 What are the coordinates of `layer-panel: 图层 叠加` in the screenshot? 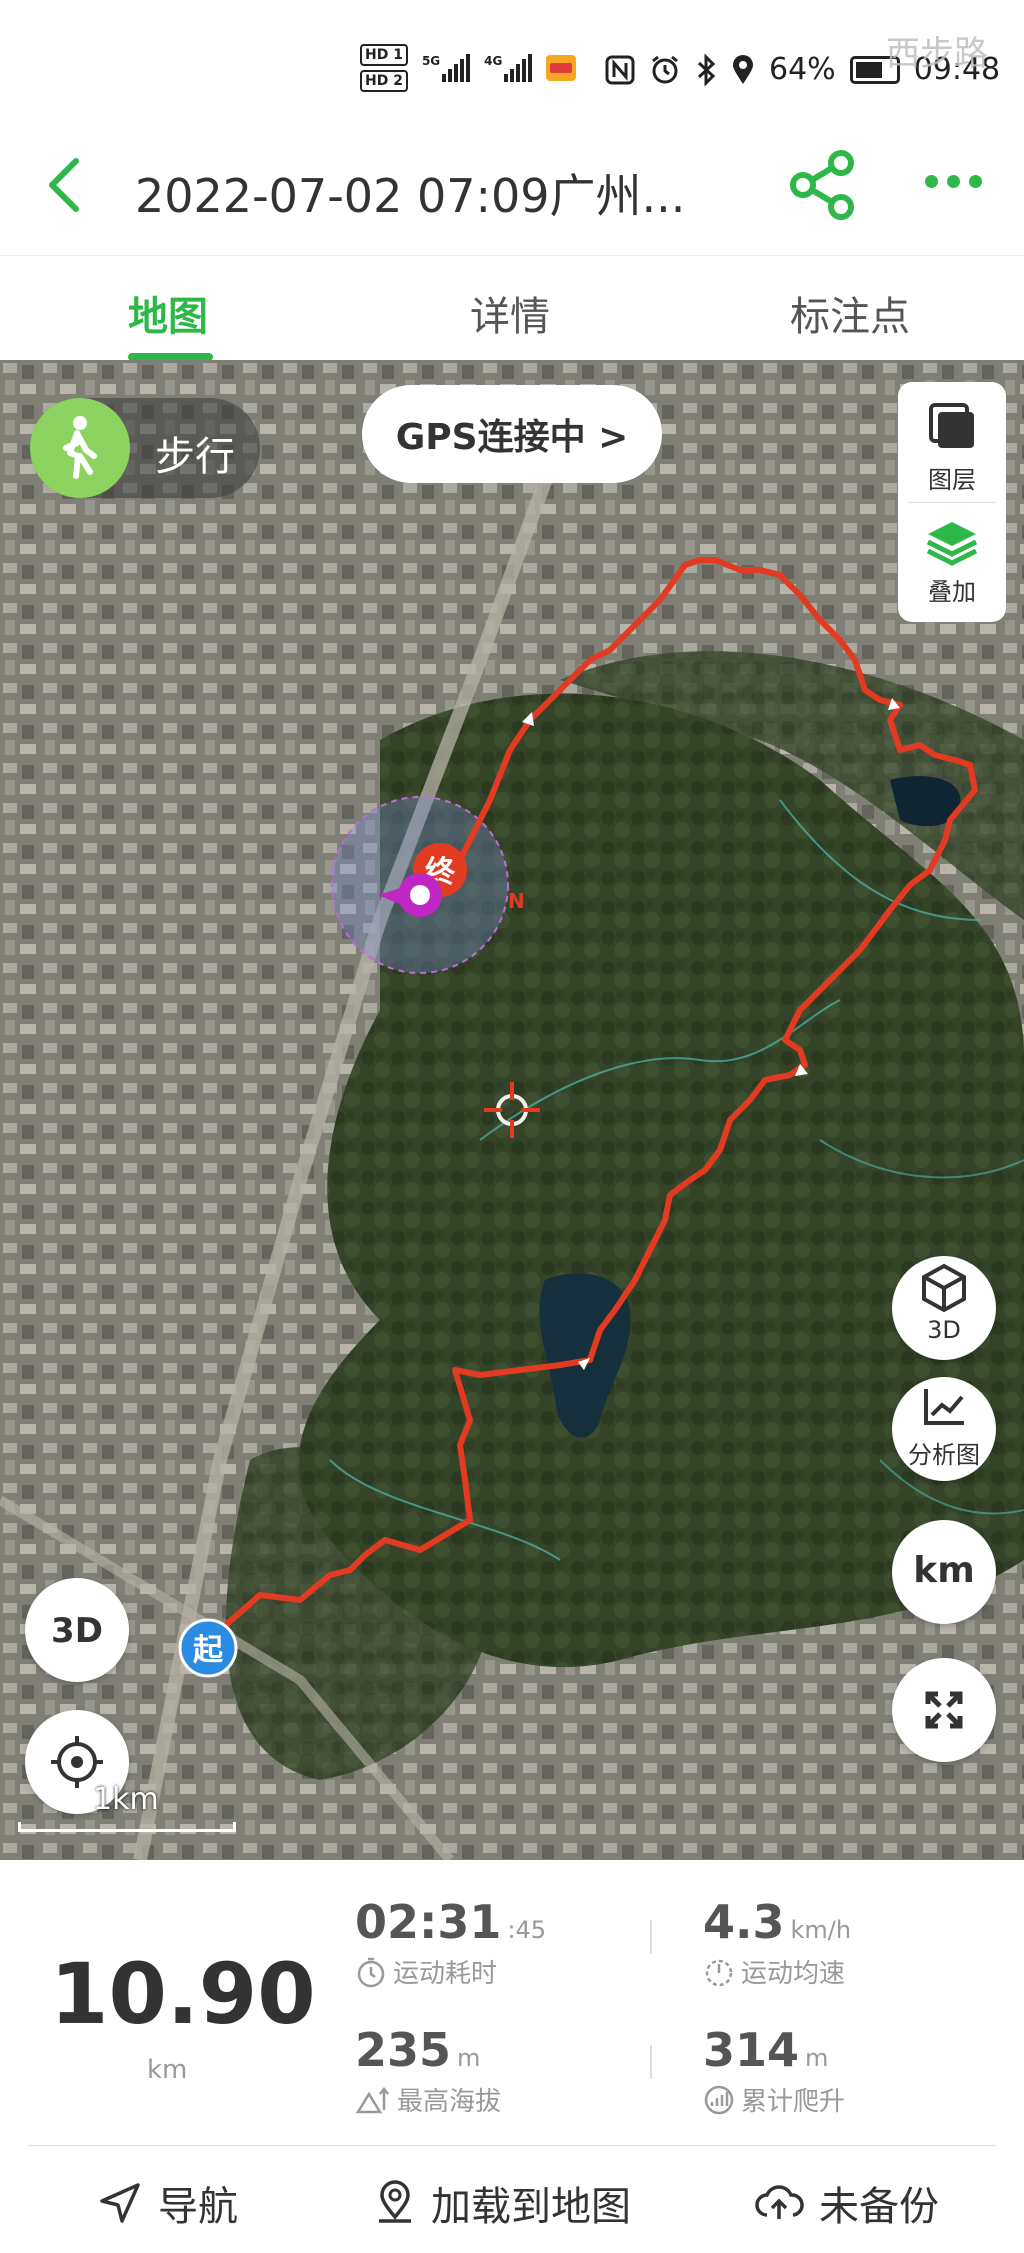 It's located at (952, 502).